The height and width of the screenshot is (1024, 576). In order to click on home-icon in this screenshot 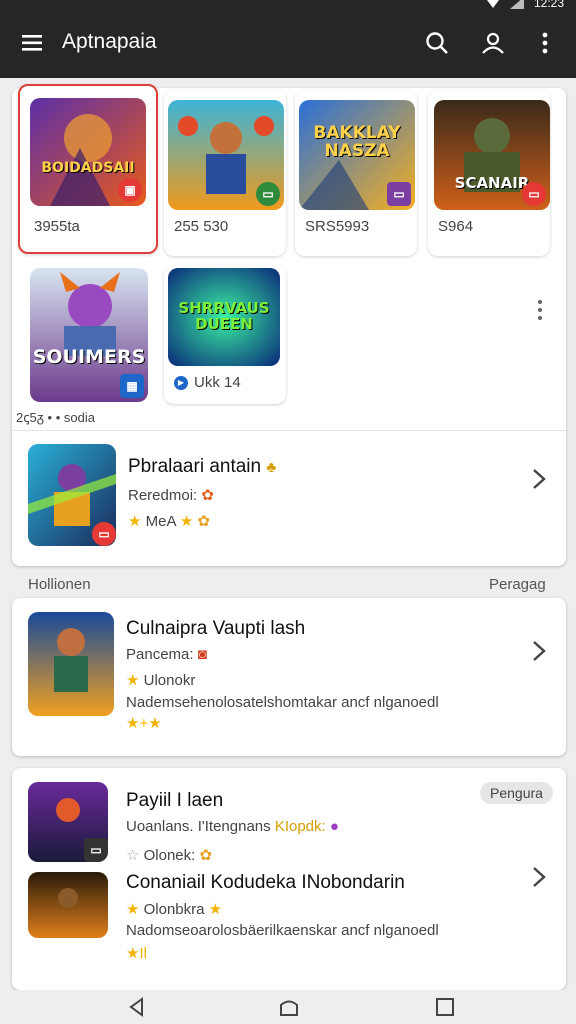, I will do `click(289, 1007)`.